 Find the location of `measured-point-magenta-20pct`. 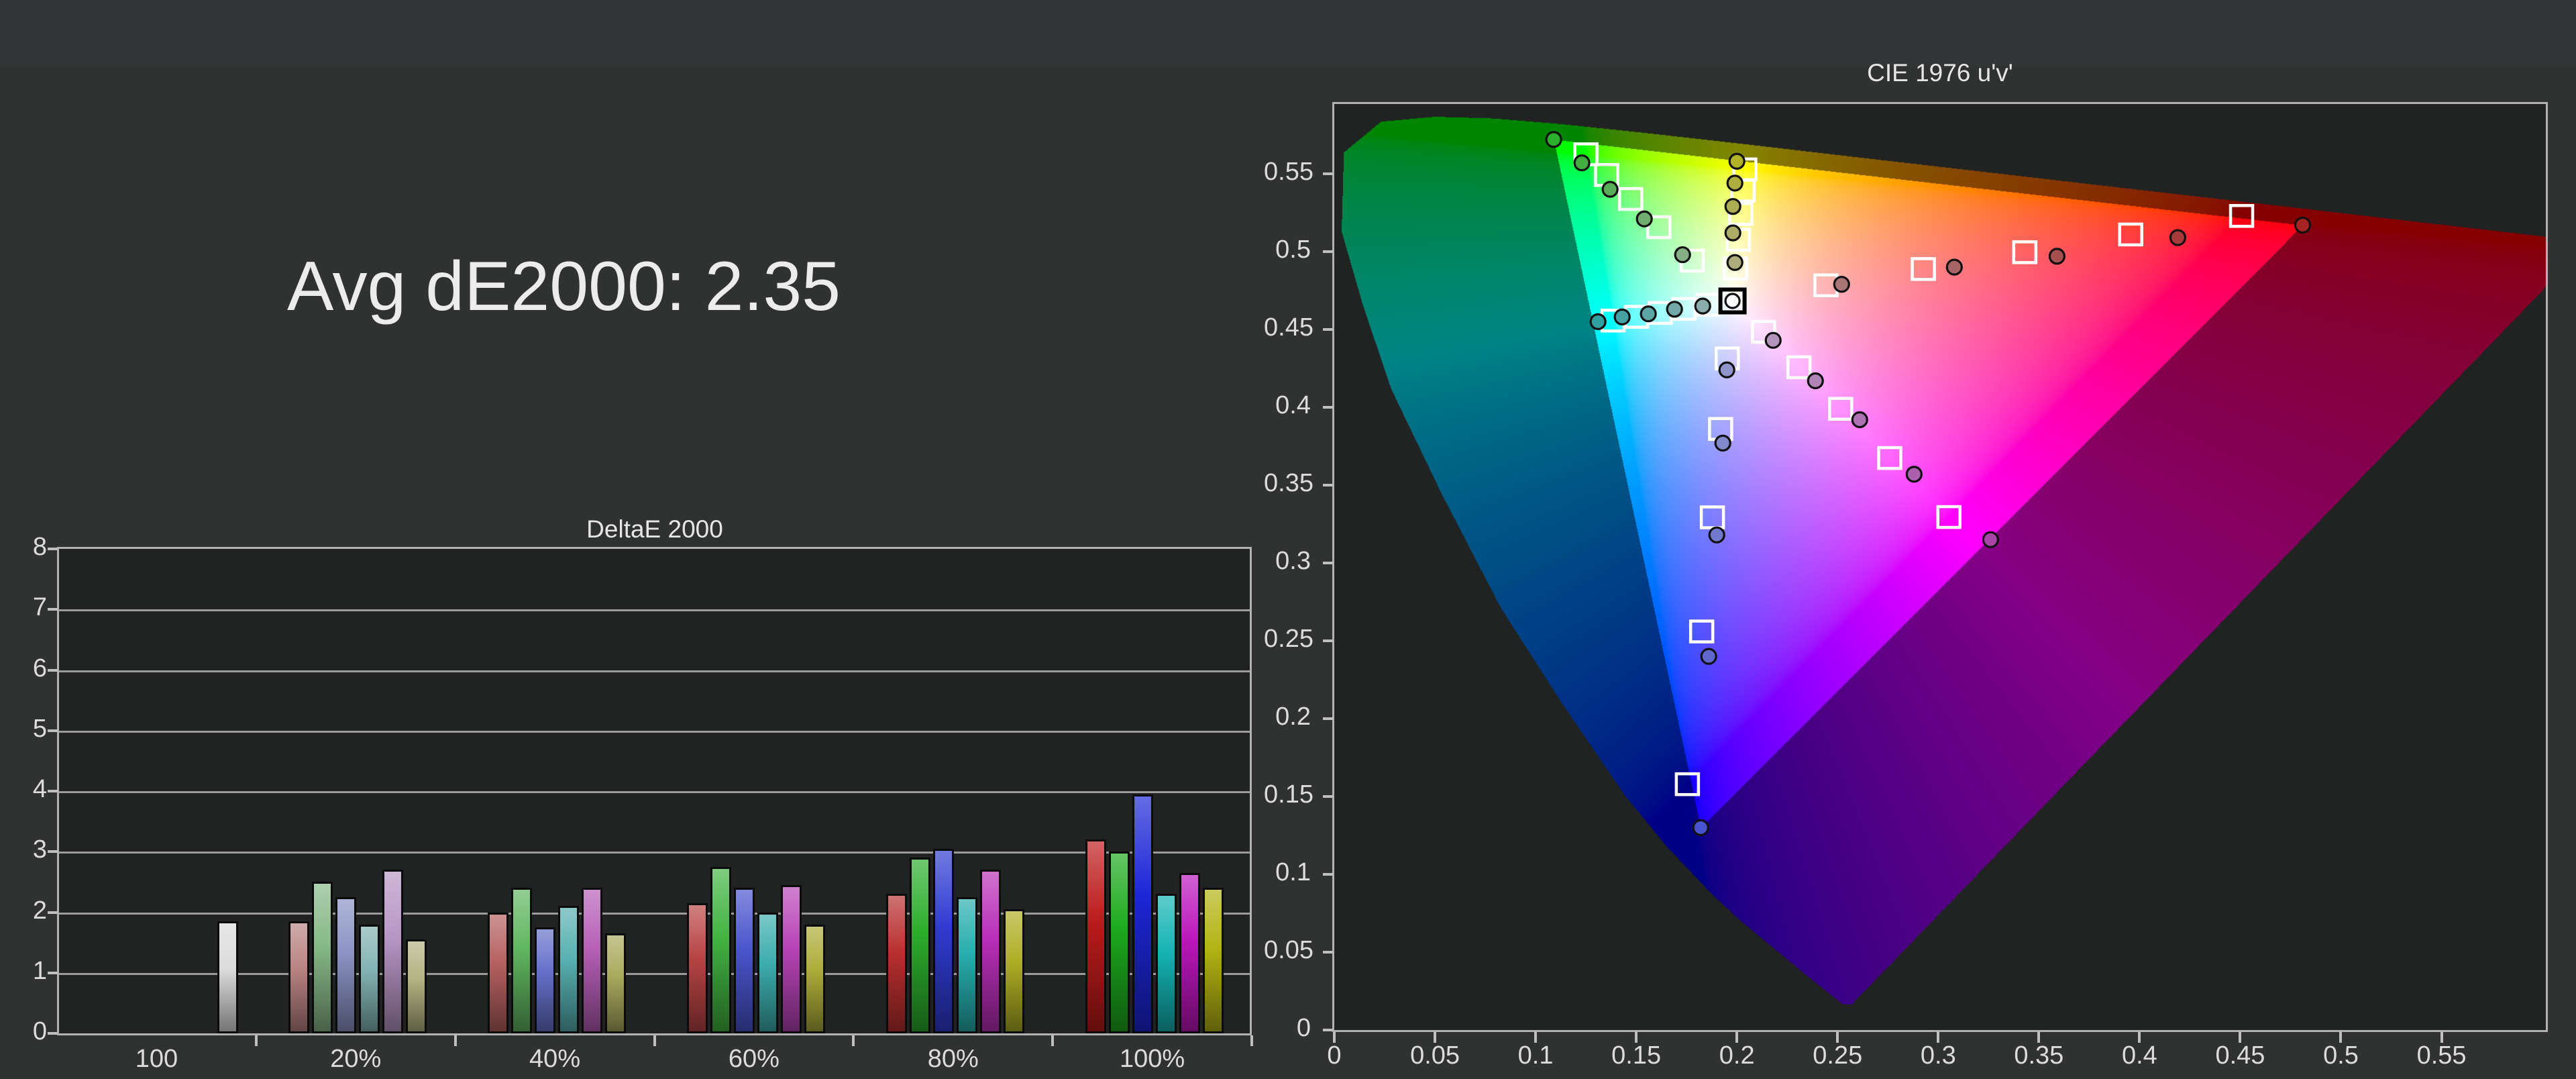

measured-point-magenta-20pct is located at coordinates (1773, 340).